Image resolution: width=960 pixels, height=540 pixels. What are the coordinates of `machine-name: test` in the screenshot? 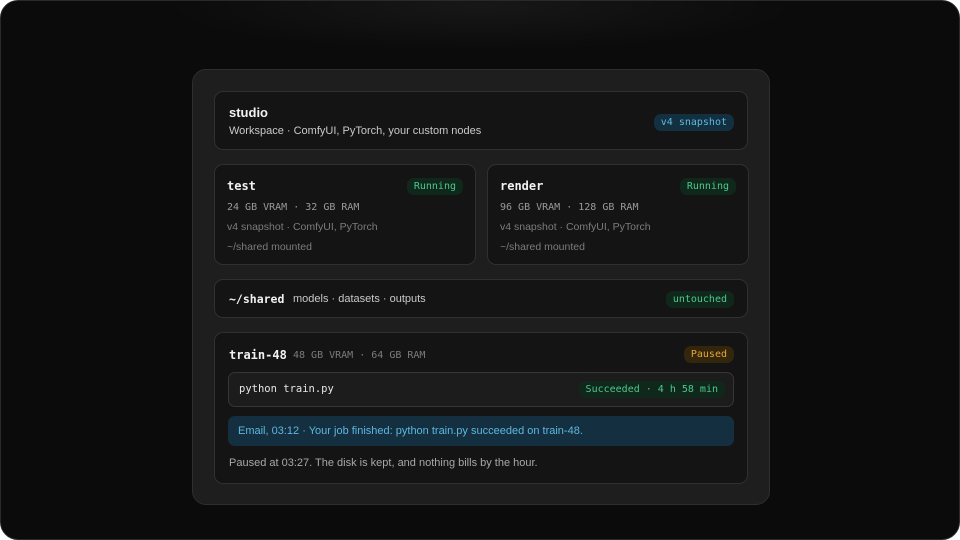 It's located at (241, 186).